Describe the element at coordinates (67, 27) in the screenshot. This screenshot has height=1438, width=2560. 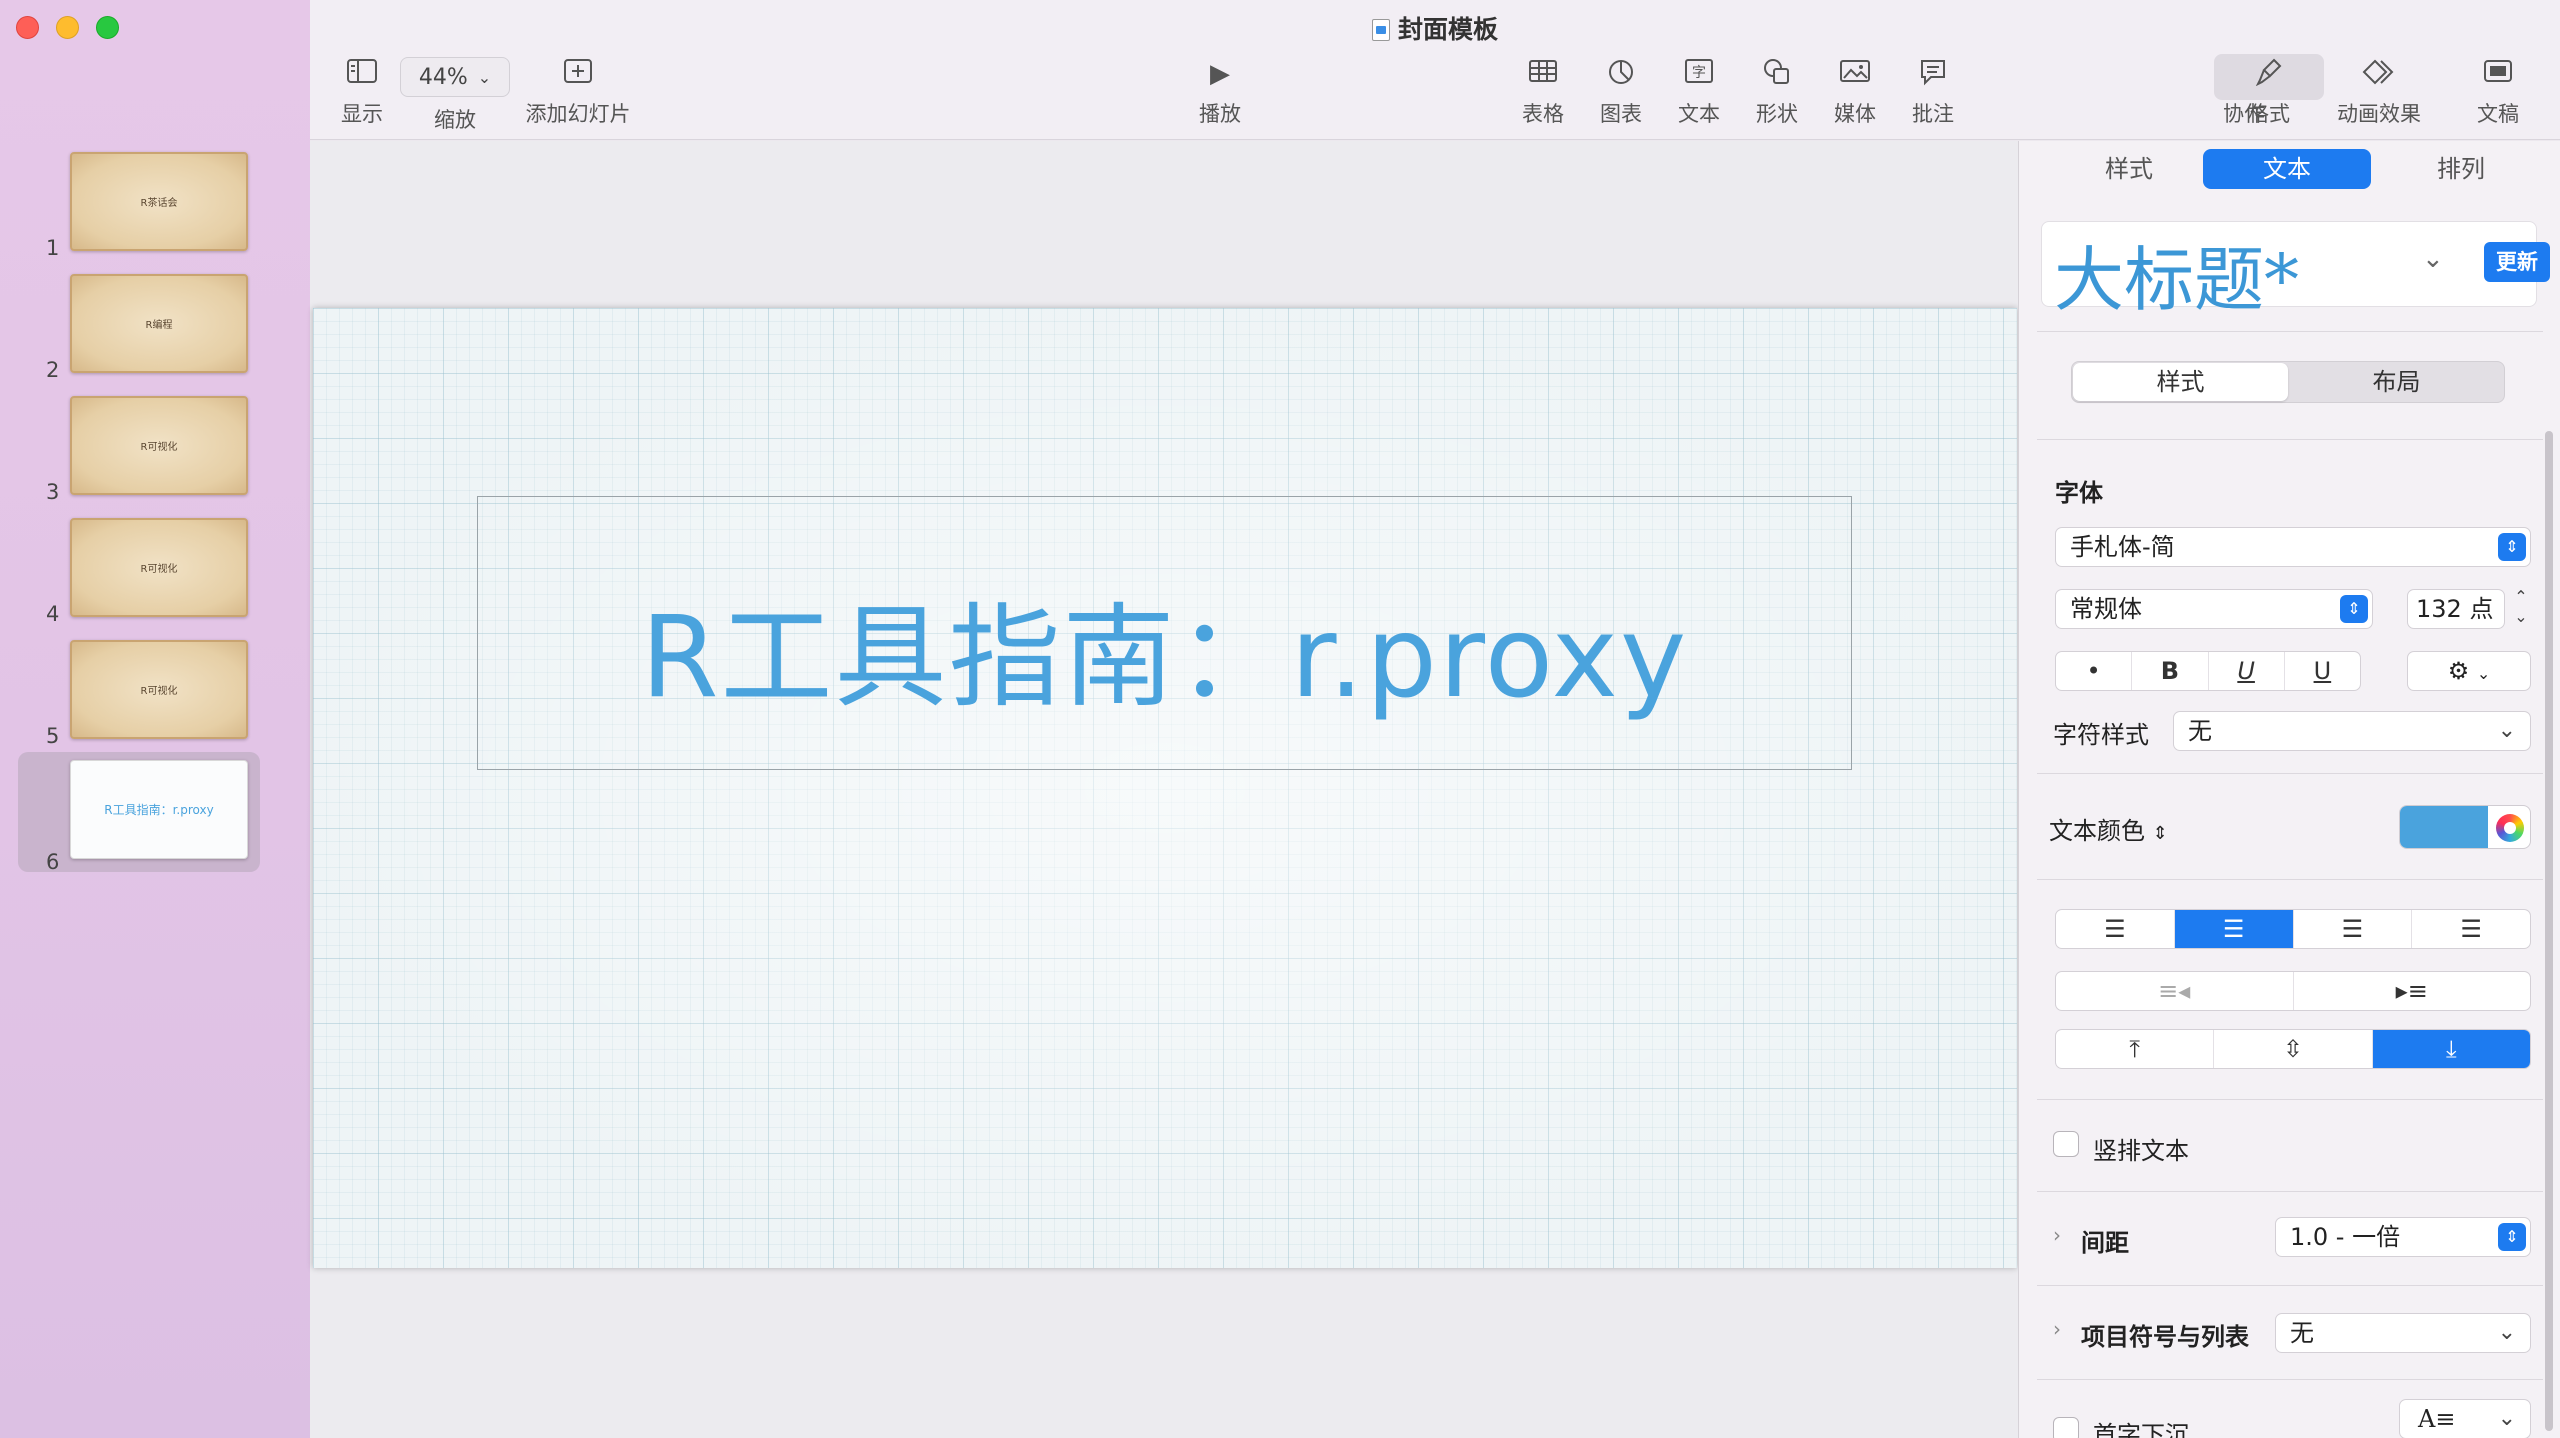
I see `minimize-window-button` at that location.